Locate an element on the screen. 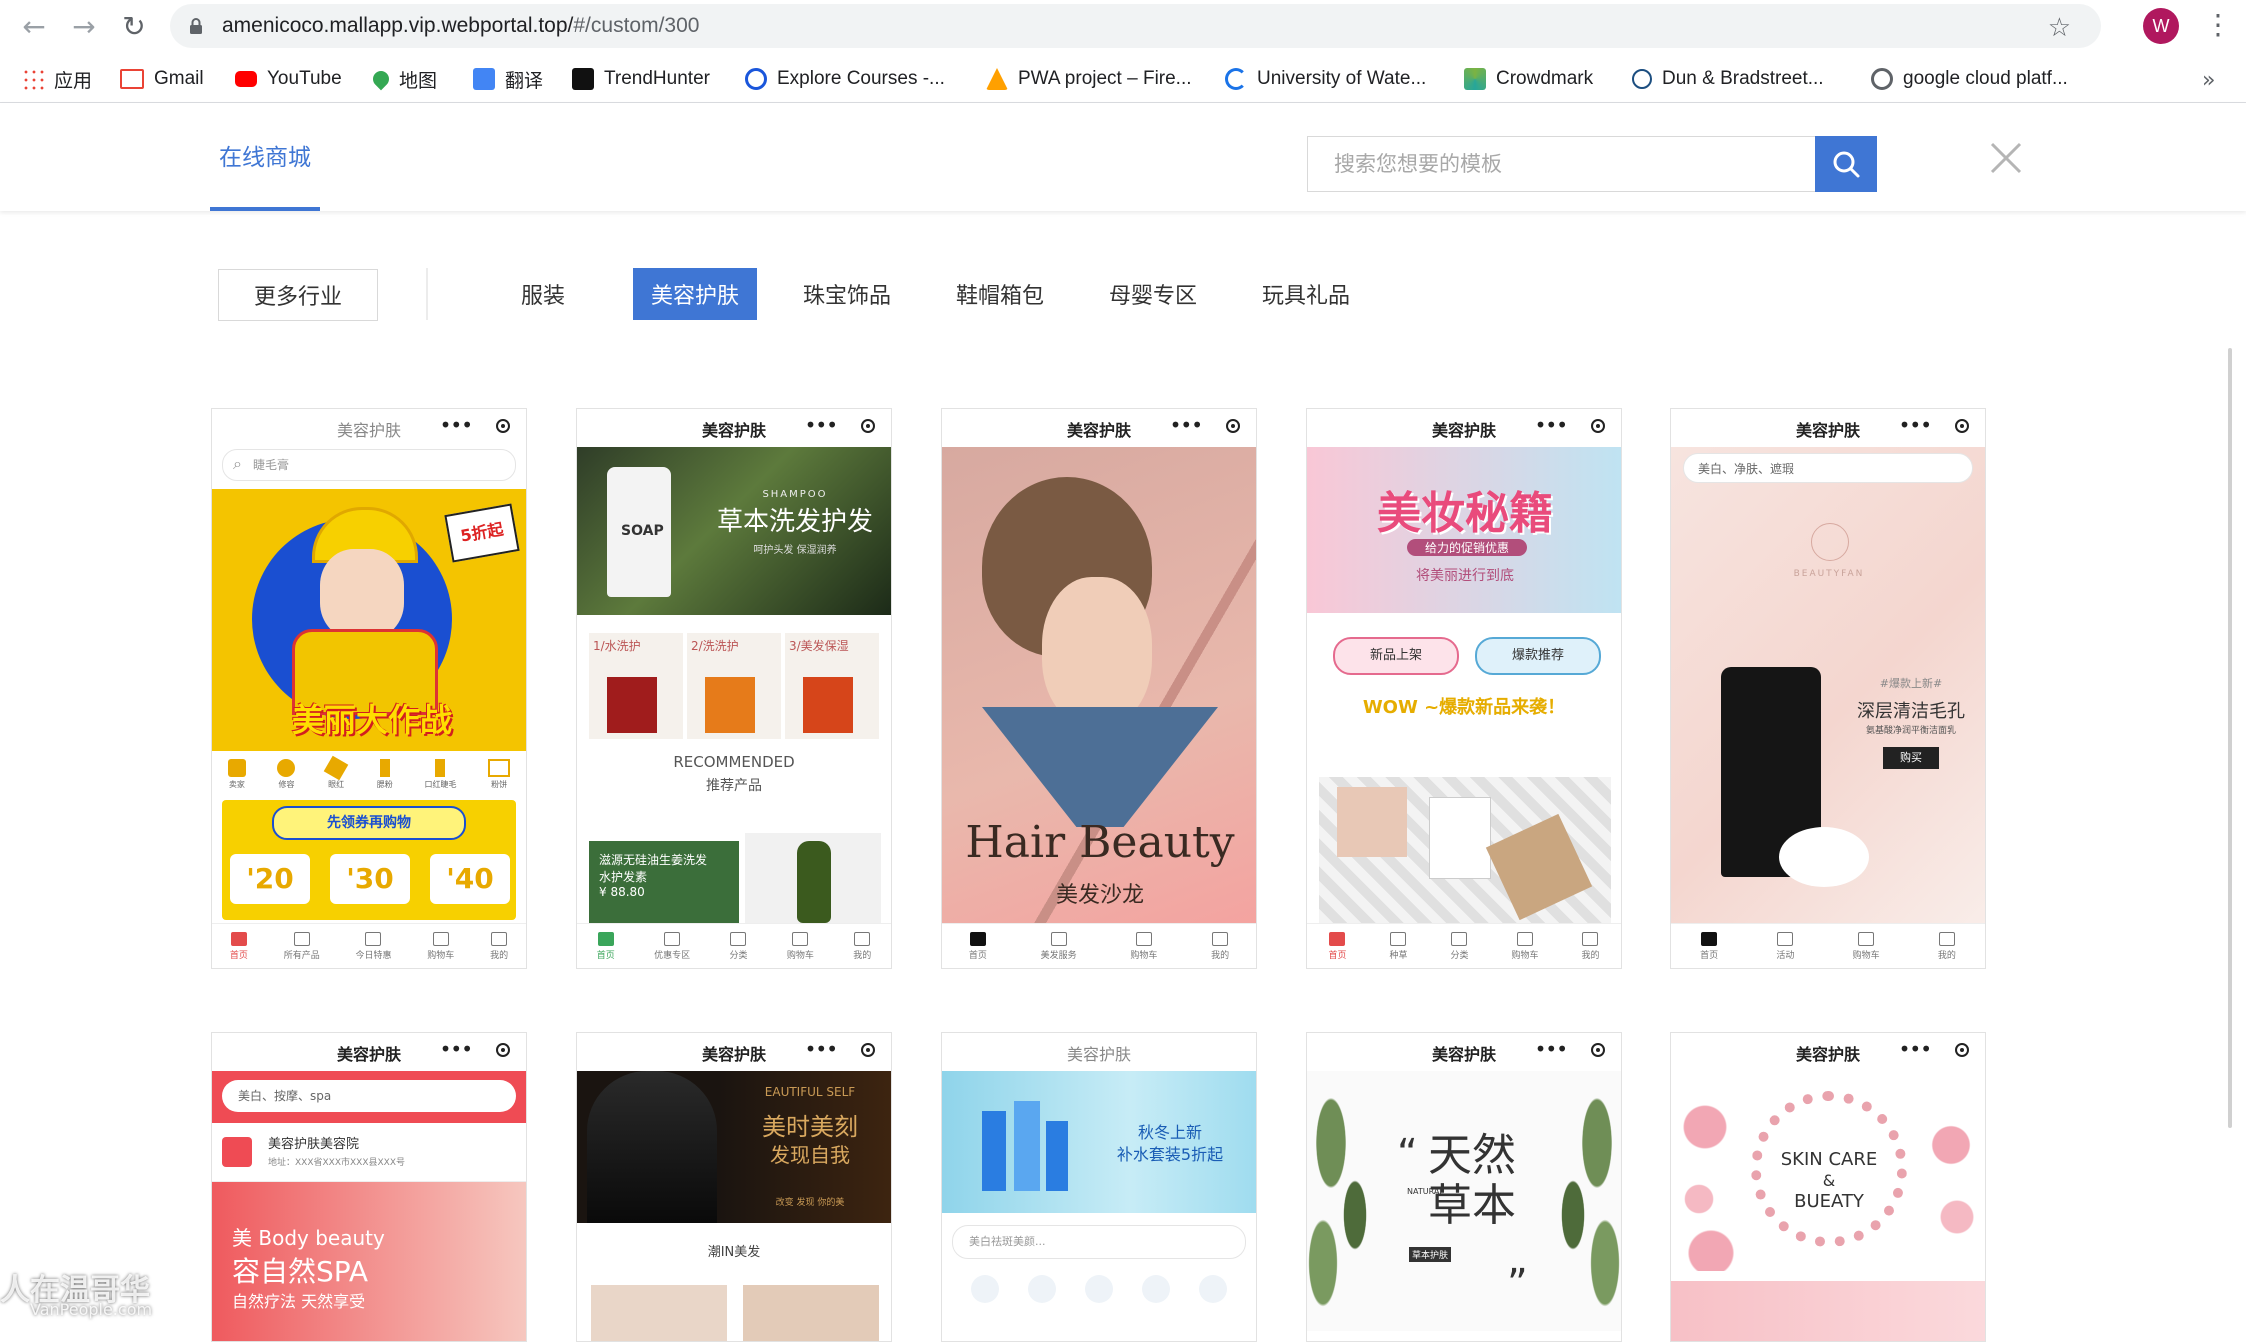 This screenshot has width=2246, height=1342. template-card: 美容护肤 ••• Hair Beauty 美发沙龙 首页 美发服务 购物车 我的 is located at coordinates (1099, 688).